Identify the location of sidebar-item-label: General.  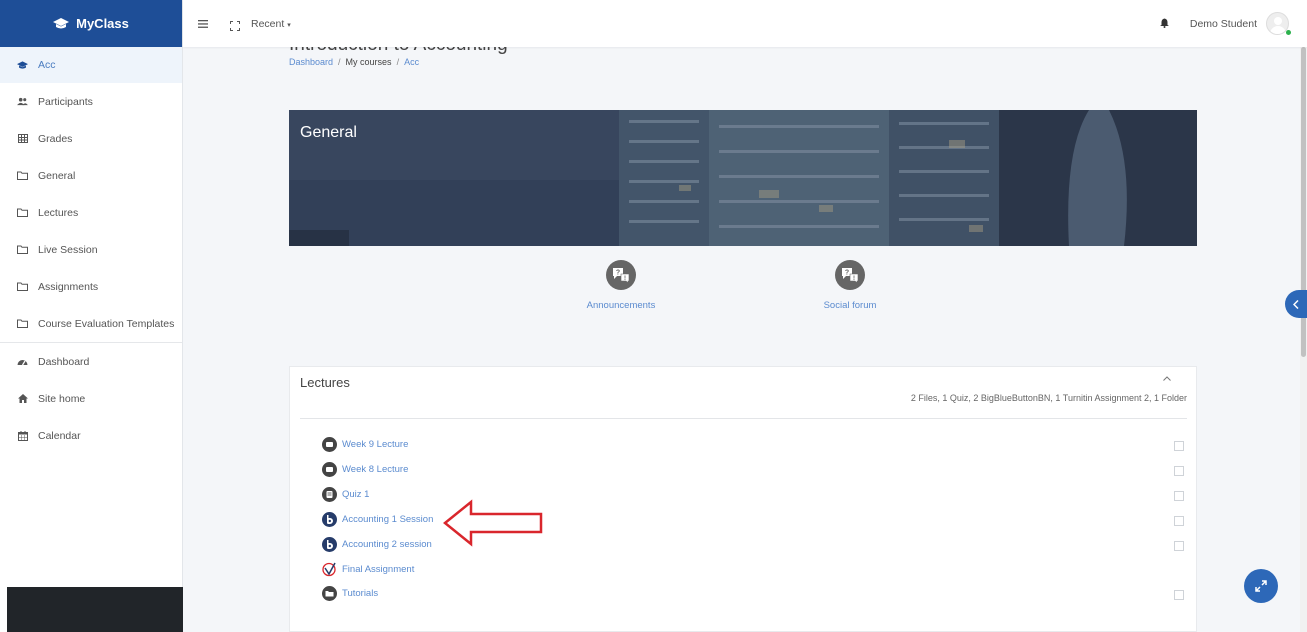
(57, 175).